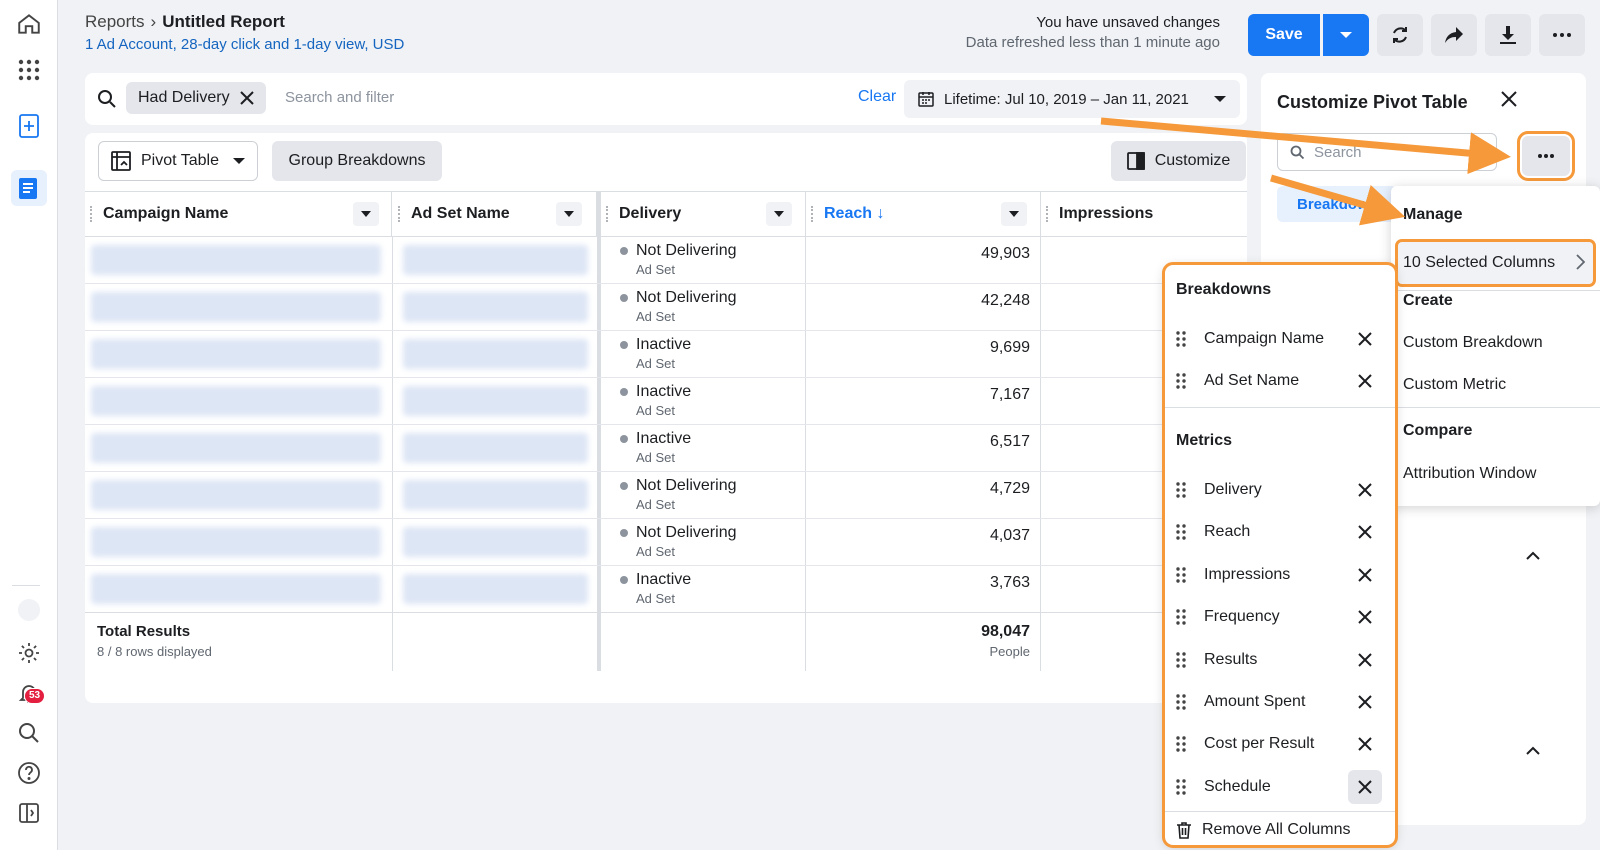 This screenshot has height=850, width=1600. What do you see at coordinates (666, 401) in the screenshot?
I see `table-row: Inactive Ad Set 7,167` at bounding box center [666, 401].